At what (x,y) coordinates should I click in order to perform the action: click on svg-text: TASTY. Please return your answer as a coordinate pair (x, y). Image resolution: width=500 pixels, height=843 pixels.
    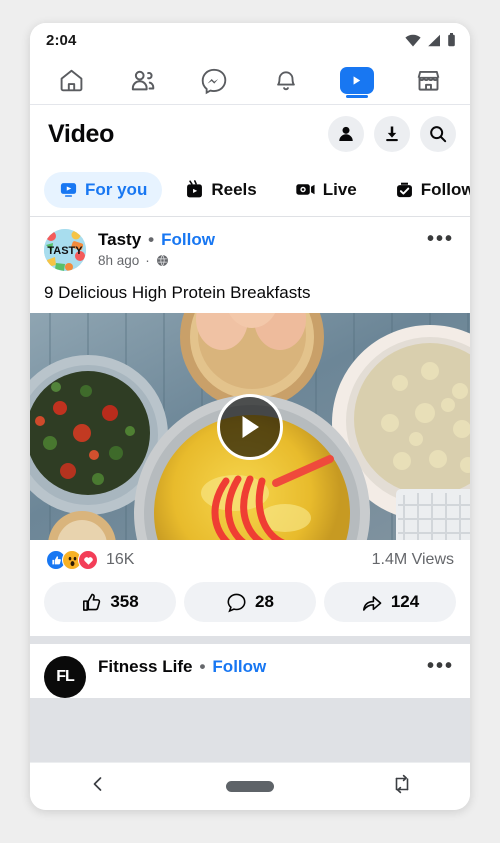
    Looking at the image, I should click on (65, 251).